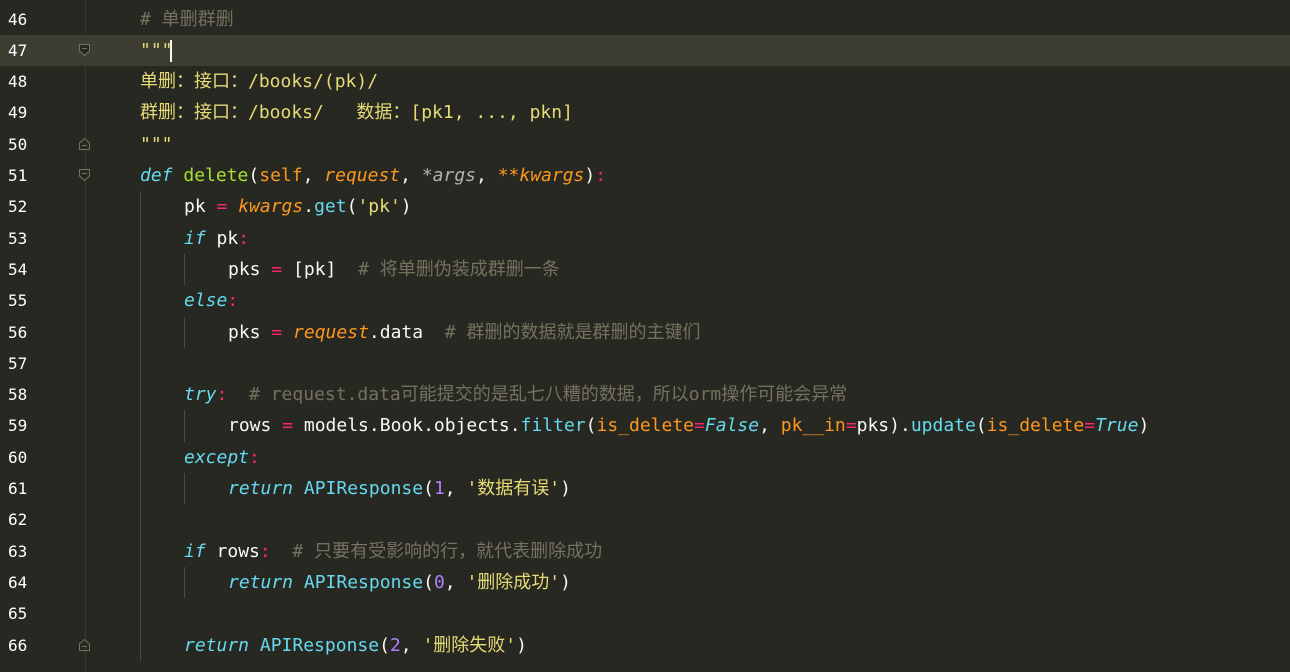  Describe the element at coordinates (645, 144) in the screenshot. I see `code-line: 50 """` at that location.